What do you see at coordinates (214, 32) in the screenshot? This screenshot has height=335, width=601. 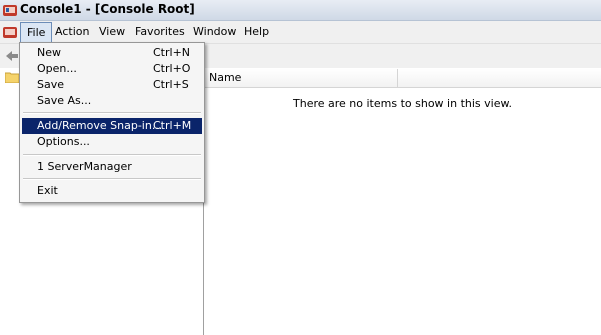 I see `menu-window: Window` at bounding box center [214, 32].